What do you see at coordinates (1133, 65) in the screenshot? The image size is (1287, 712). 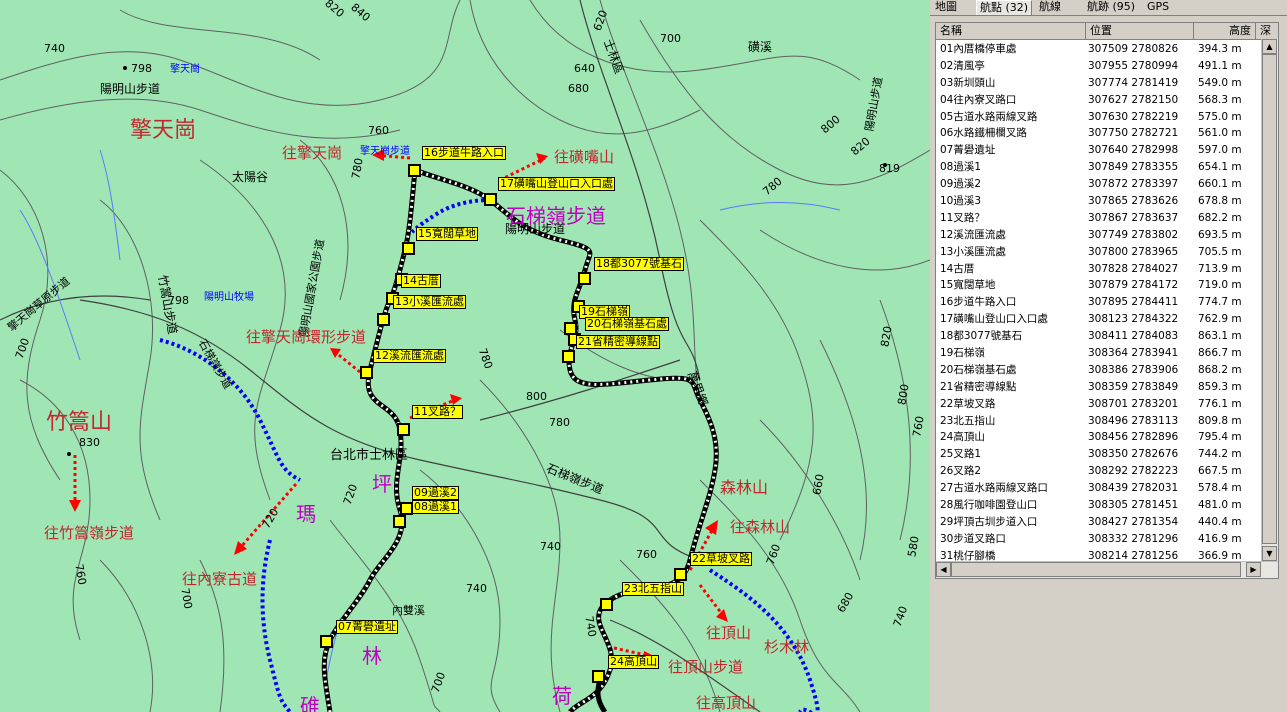 I see `waypoint-position: 307955 2780994` at bounding box center [1133, 65].